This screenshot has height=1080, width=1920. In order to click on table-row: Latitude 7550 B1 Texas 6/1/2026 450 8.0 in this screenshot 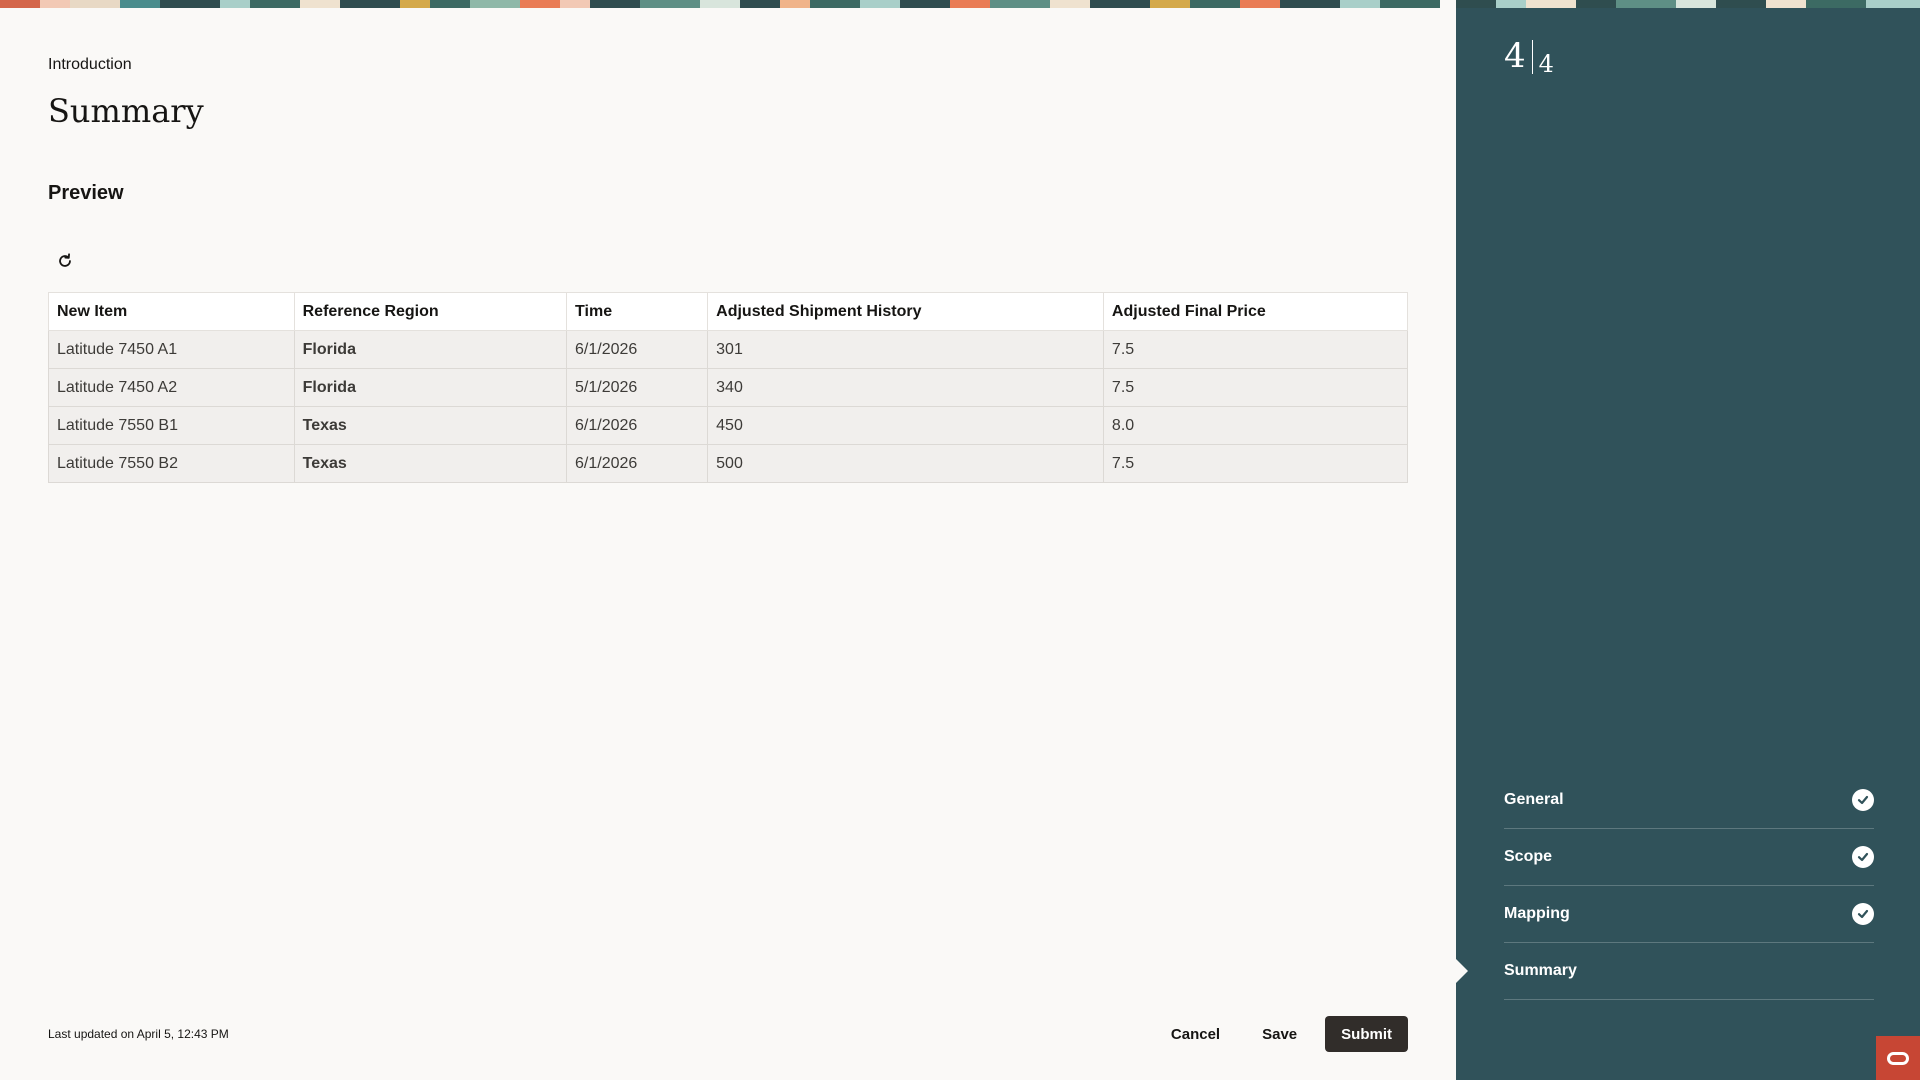, I will do `click(728, 425)`.